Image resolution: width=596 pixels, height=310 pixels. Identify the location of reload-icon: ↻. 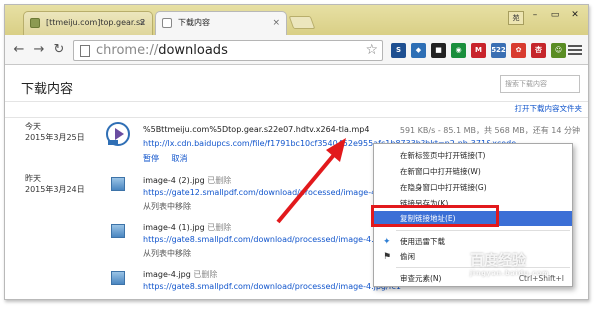
(59, 49).